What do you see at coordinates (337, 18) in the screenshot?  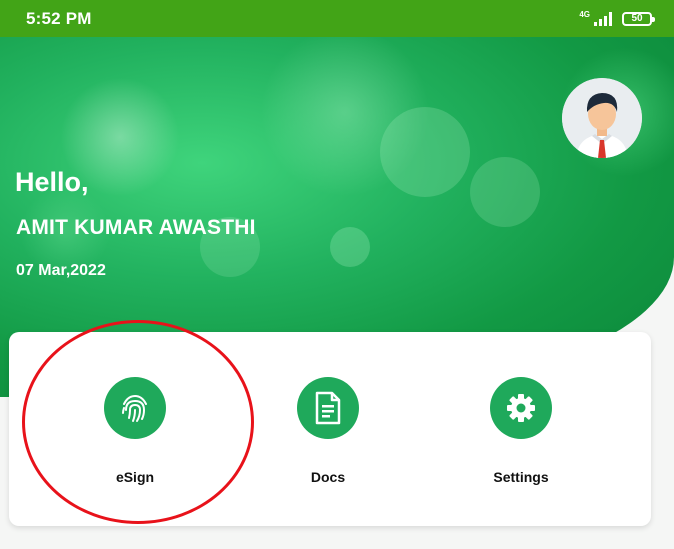 I see `status-bar: 5:52 PM 4G 50` at bounding box center [337, 18].